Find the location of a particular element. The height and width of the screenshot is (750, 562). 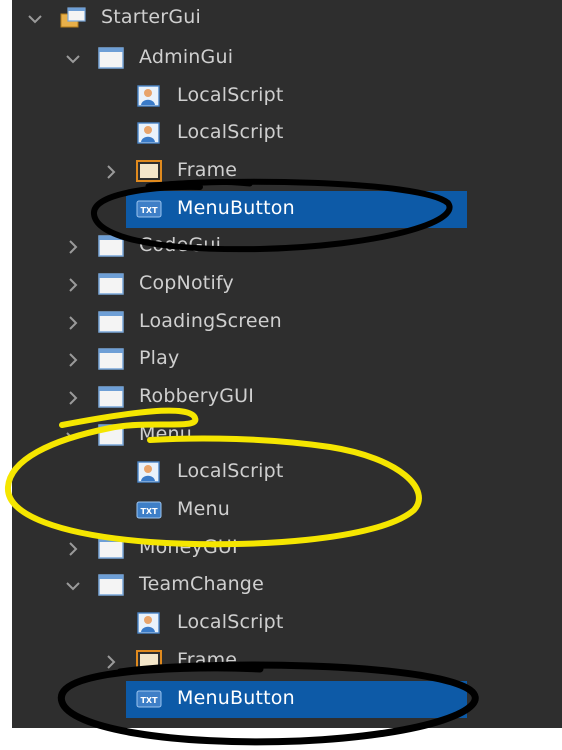

tree-row-label: Play is located at coordinates (159, 358).